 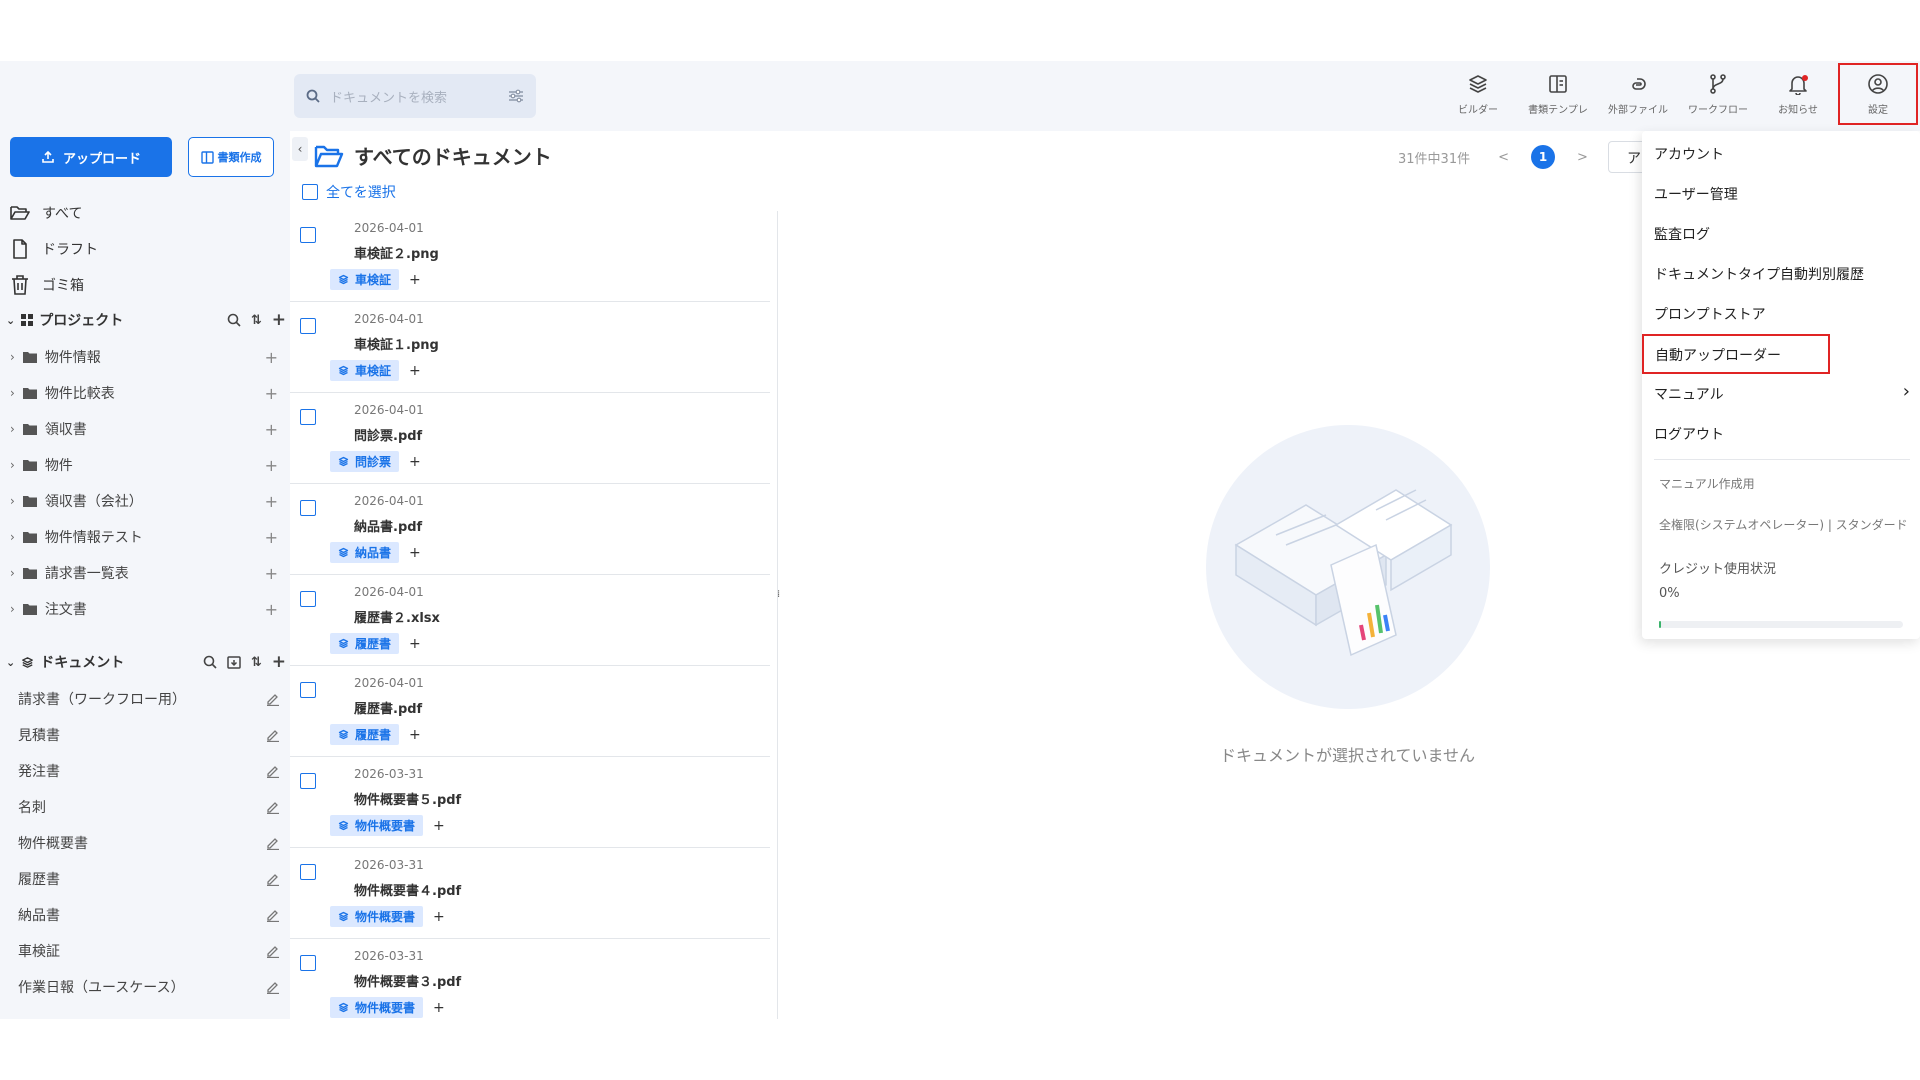 What do you see at coordinates (1878, 94) in the screenshot?
I see `settings-button: 設定` at bounding box center [1878, 94].